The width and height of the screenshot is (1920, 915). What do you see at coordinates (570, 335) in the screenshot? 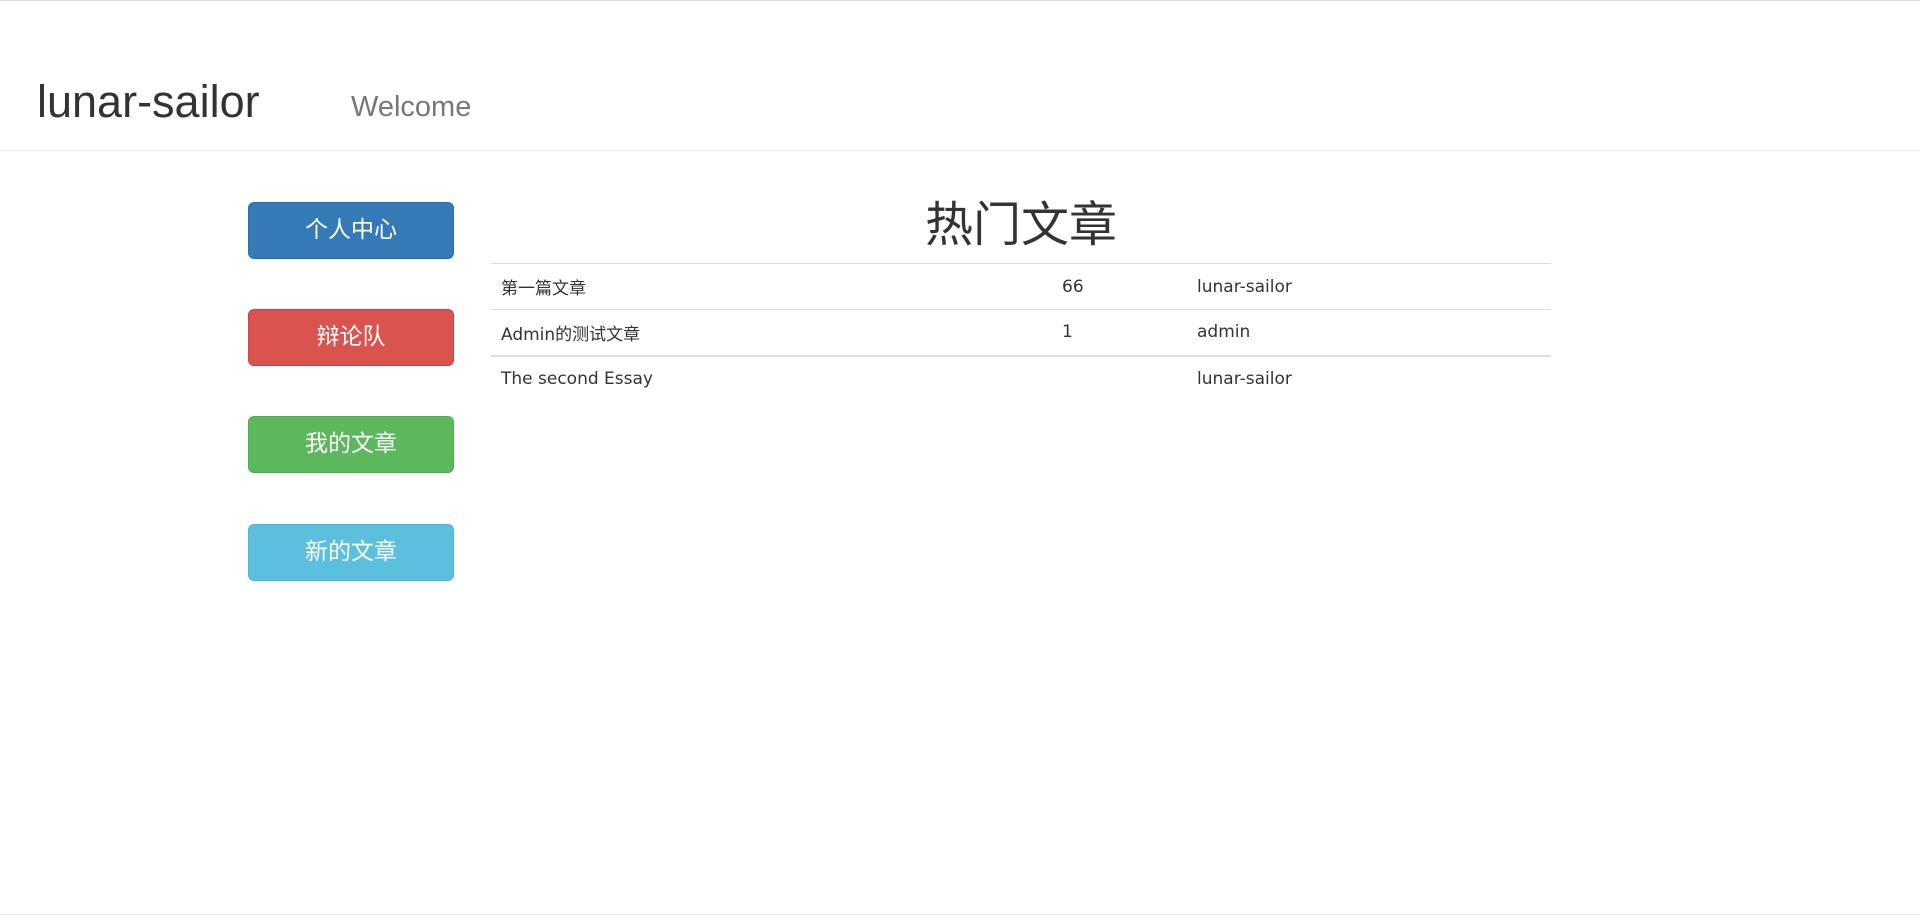
I see `article-title: Admin的测试文章` at bounding box center [570, 335].